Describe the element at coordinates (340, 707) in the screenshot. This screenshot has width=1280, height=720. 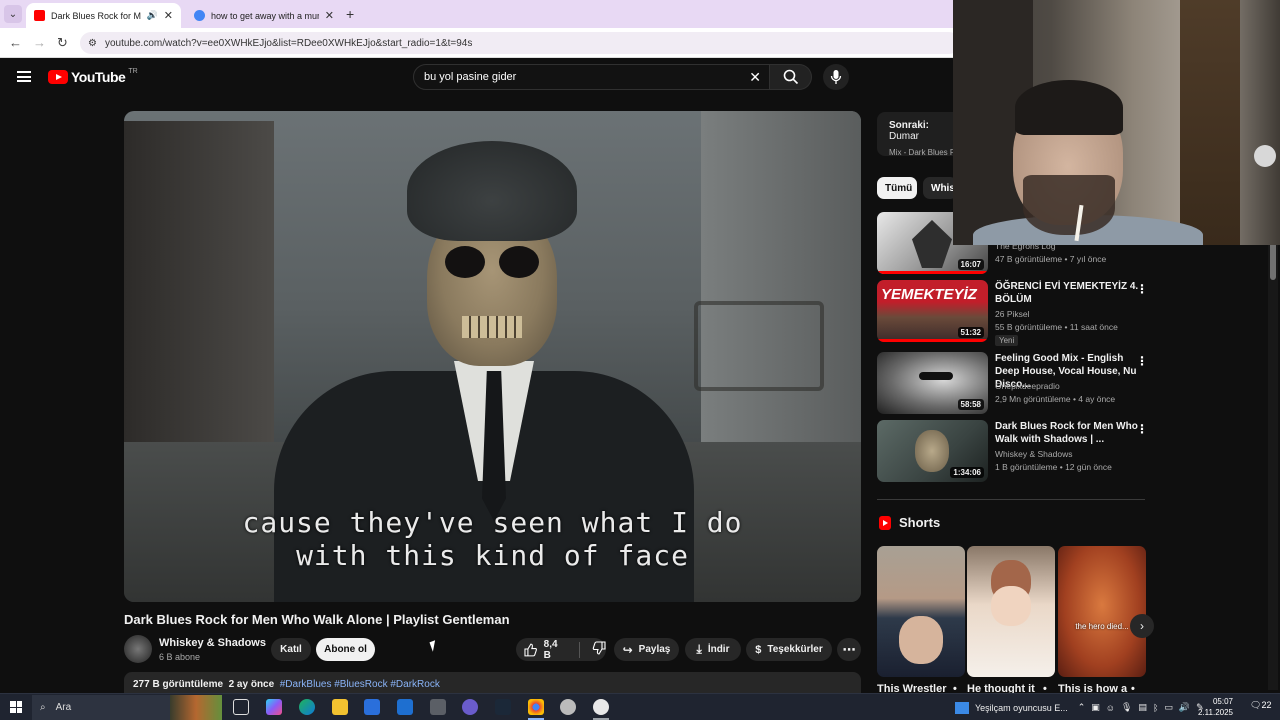
I see `file-explorer-icon` at that location.